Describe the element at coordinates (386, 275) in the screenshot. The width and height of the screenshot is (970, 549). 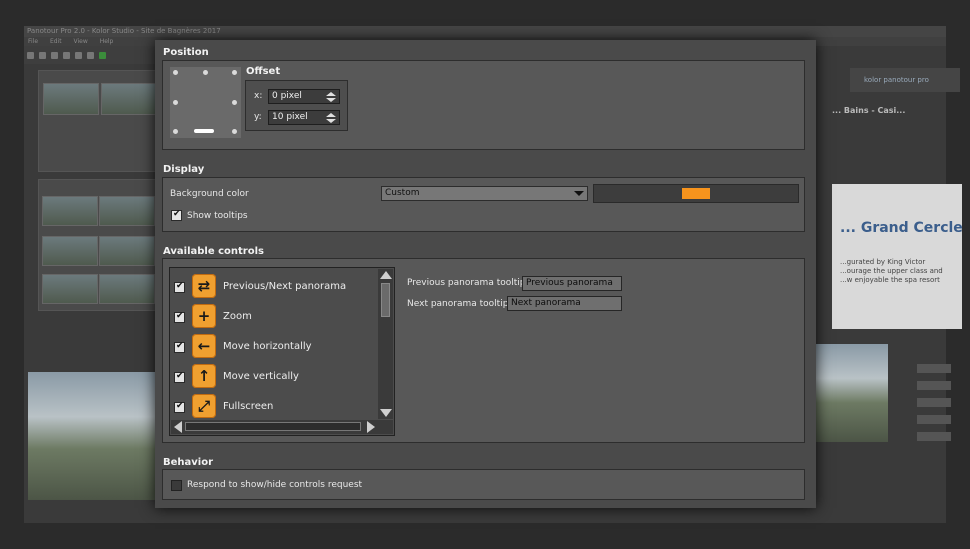
I see `scroll-up-icon` at that location.